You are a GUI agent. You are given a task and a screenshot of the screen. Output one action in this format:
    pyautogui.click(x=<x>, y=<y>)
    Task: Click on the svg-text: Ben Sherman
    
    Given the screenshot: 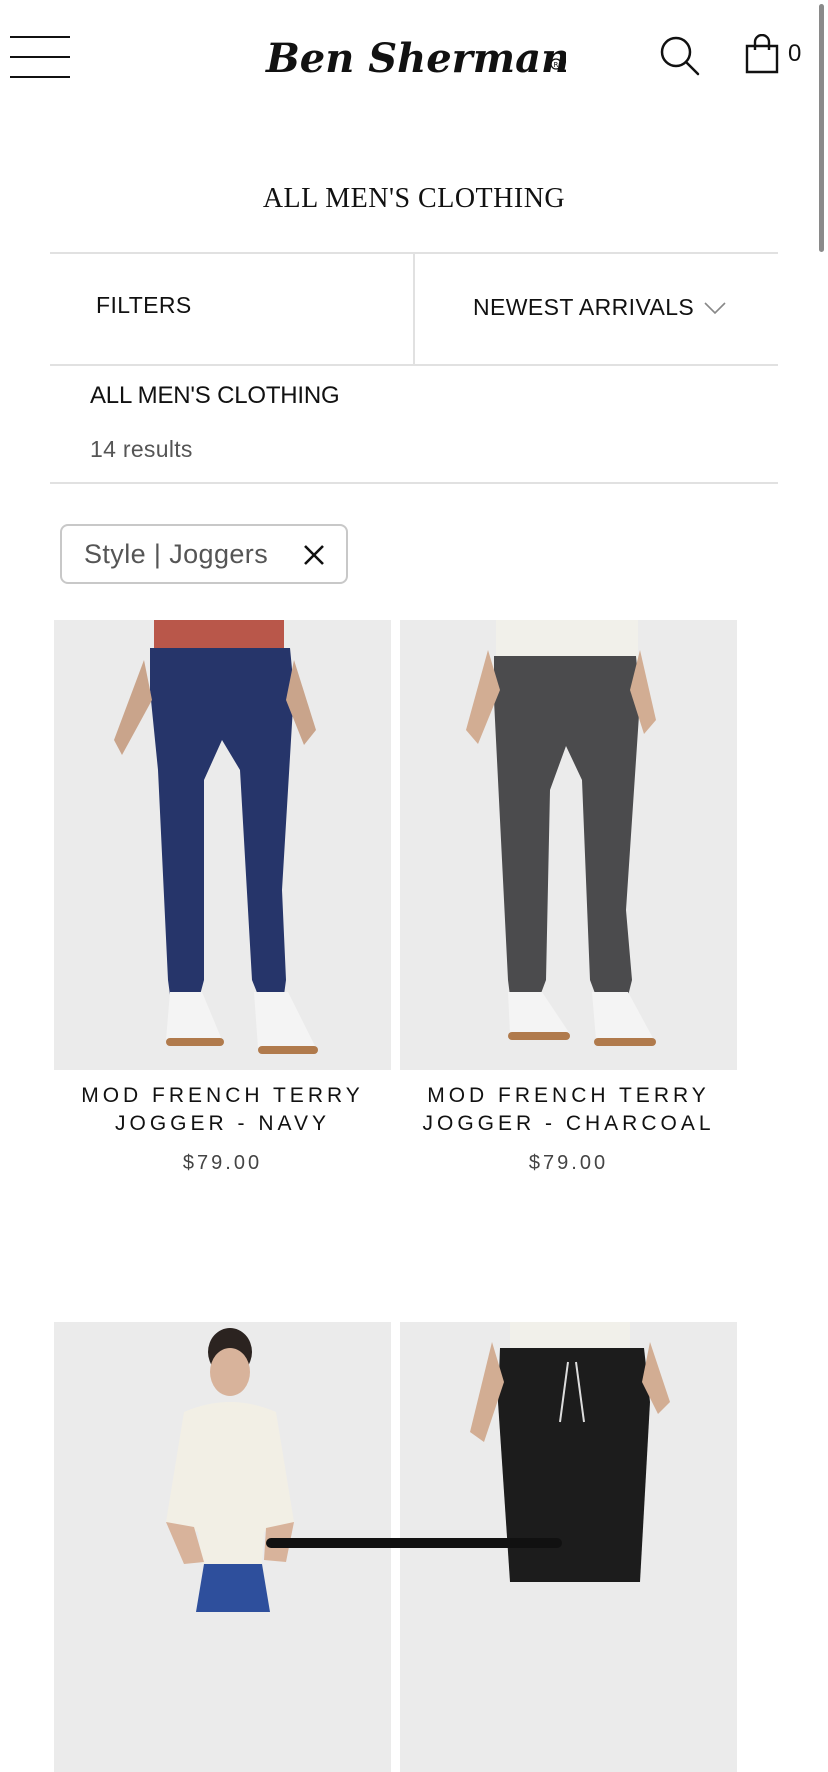 What is the action you would take?
    pyautogui.click(x=415, y=58)
    